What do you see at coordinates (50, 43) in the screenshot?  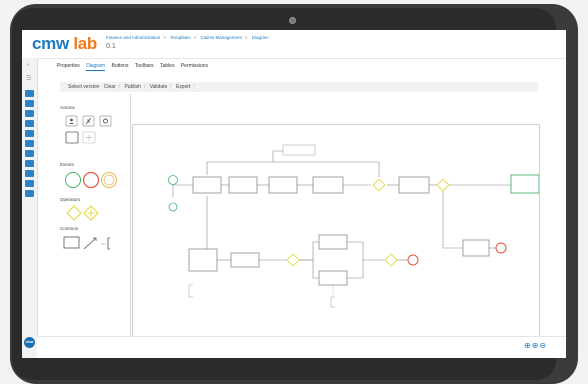 I see `logo-cmw: cmw` at bounding box center [50, 43].